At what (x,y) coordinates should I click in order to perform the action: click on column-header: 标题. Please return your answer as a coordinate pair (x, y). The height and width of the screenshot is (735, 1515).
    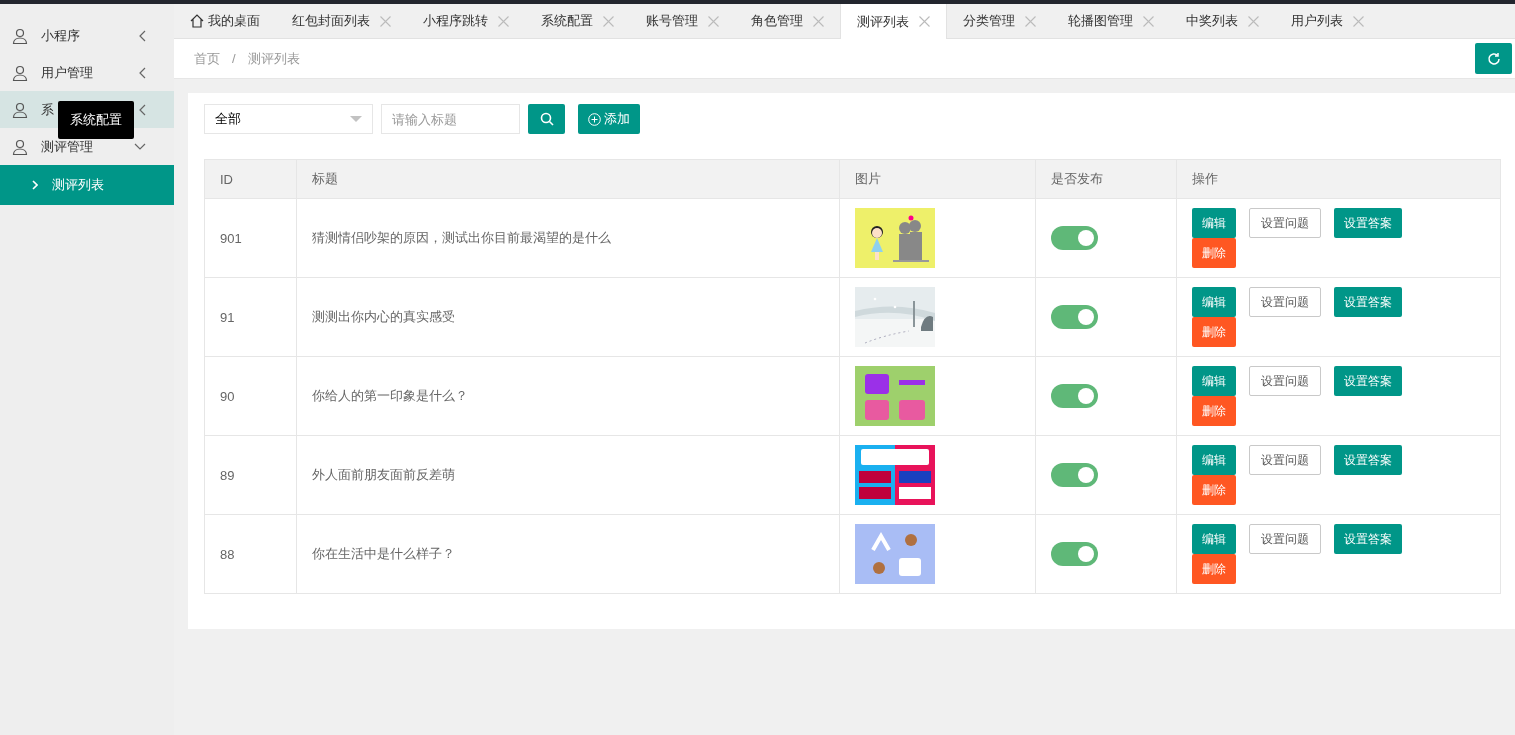
    Looking at the image, I should click on (568, 179).